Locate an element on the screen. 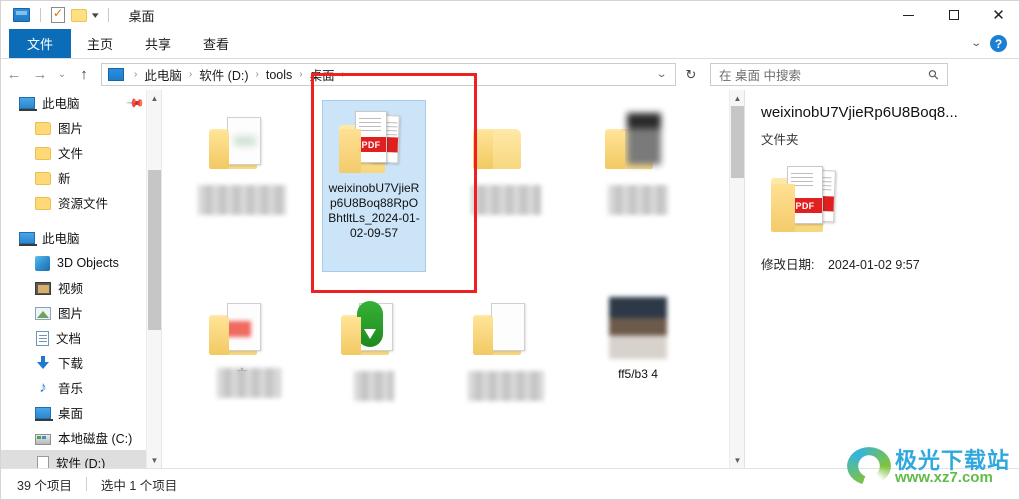  sidebar-item-resources-quick: 资源文件 is located at coordinates (81, 202).